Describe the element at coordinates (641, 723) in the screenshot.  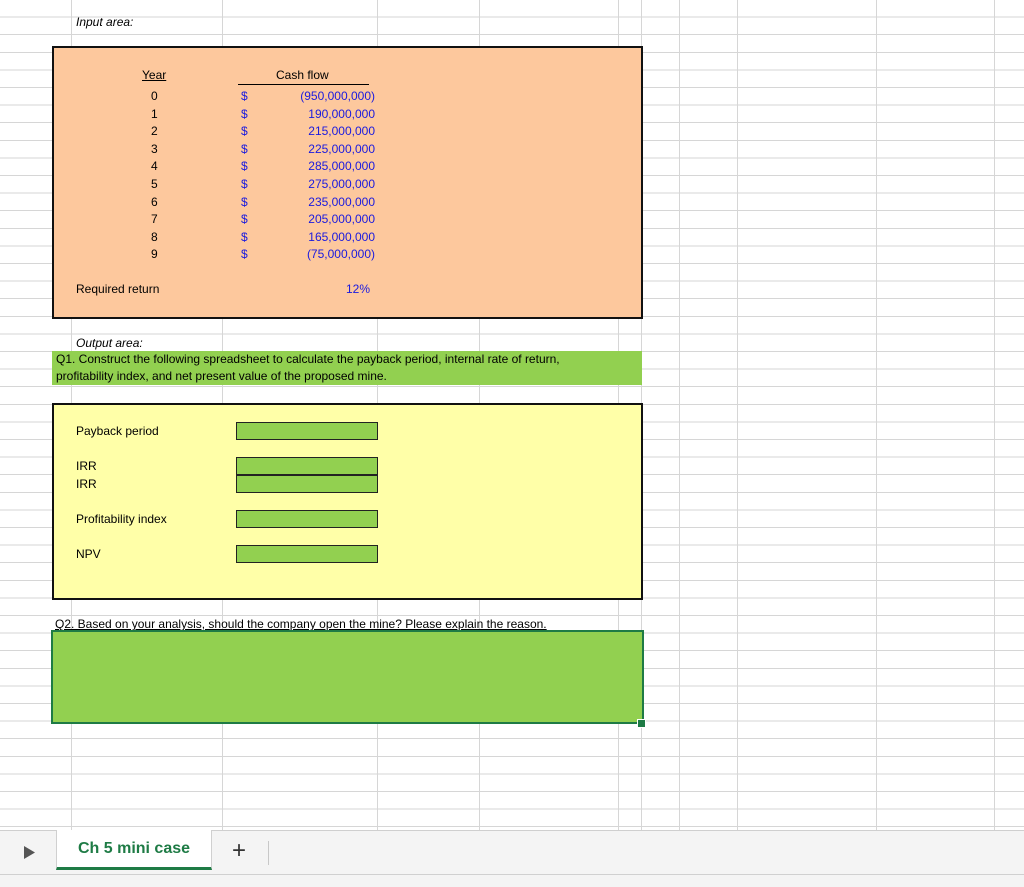
I see `fill-handle` at that location.